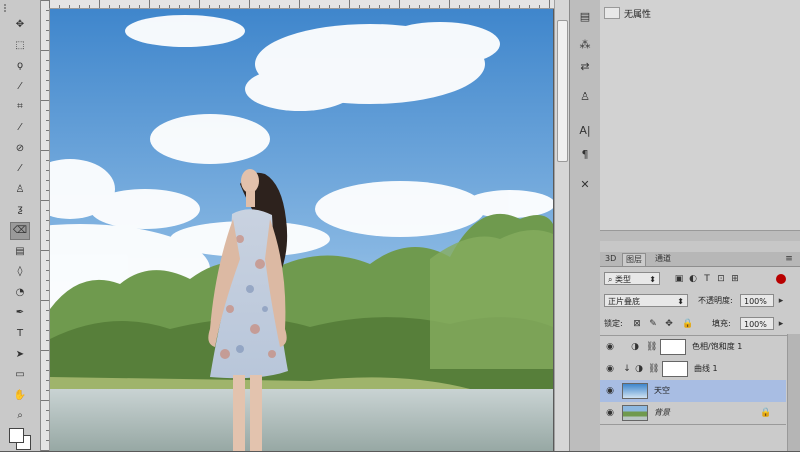 The width and height of the screenshot is (800, 452). What do you see at coordinates (585, 130) in the screenshot?
I see `character-icon: A|` at bounding box center [585, 130].